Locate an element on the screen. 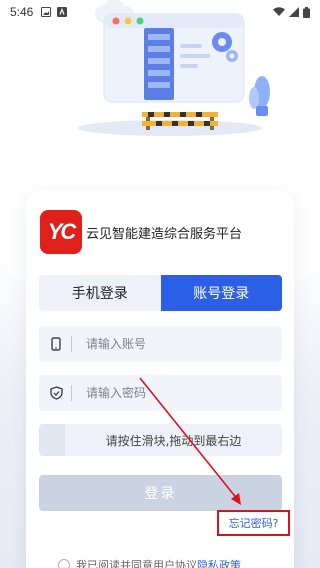  account-input is located at coordinates (184, 344).